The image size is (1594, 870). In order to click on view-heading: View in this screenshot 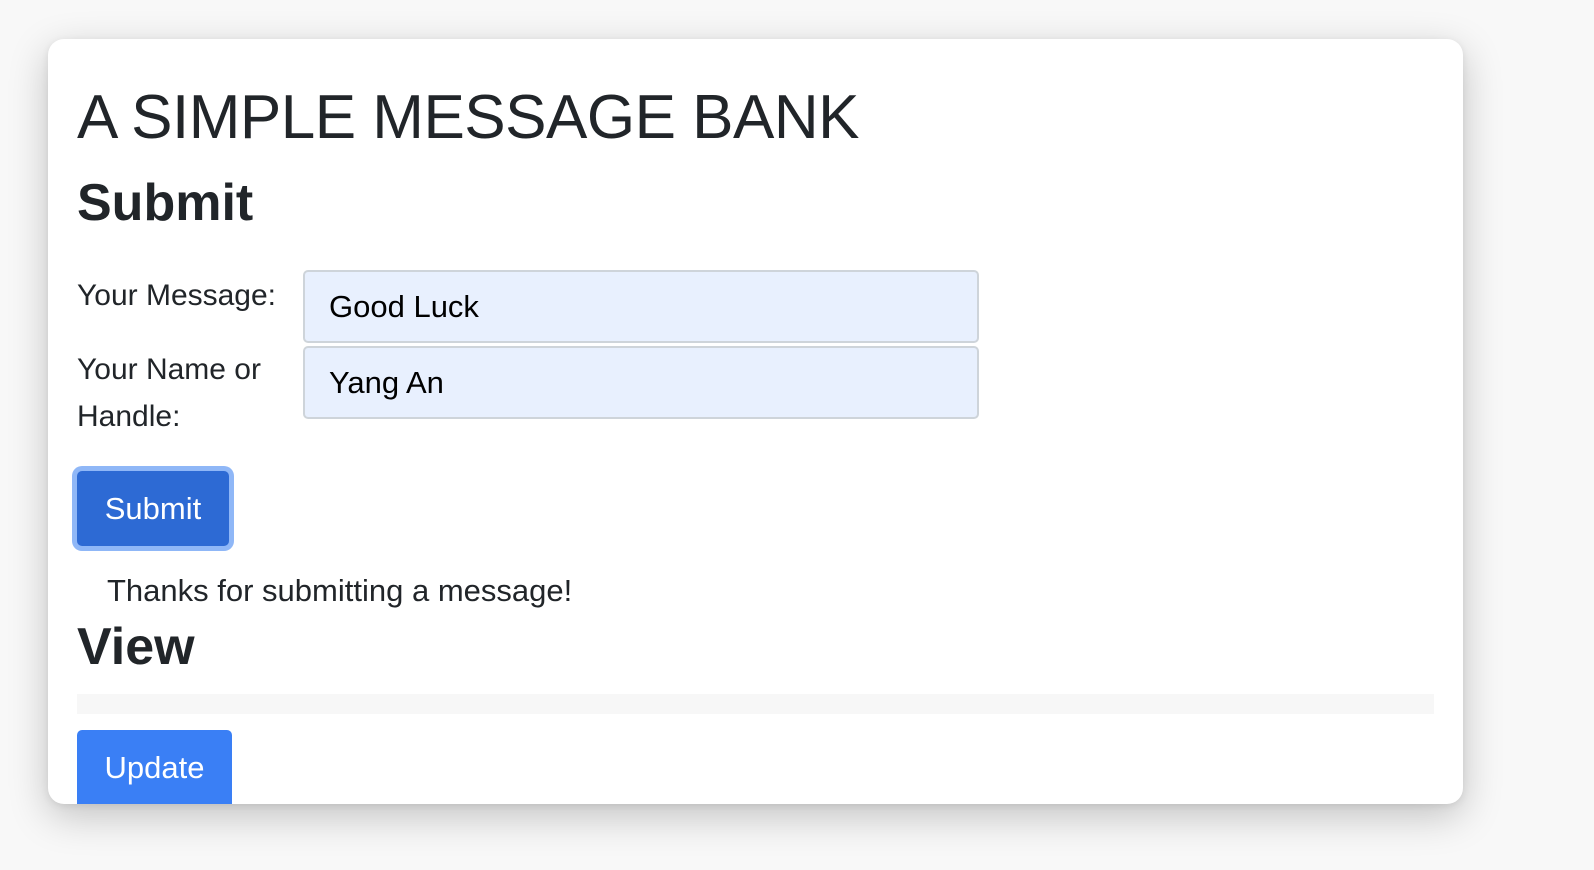, I will do `click(136, 647)`.